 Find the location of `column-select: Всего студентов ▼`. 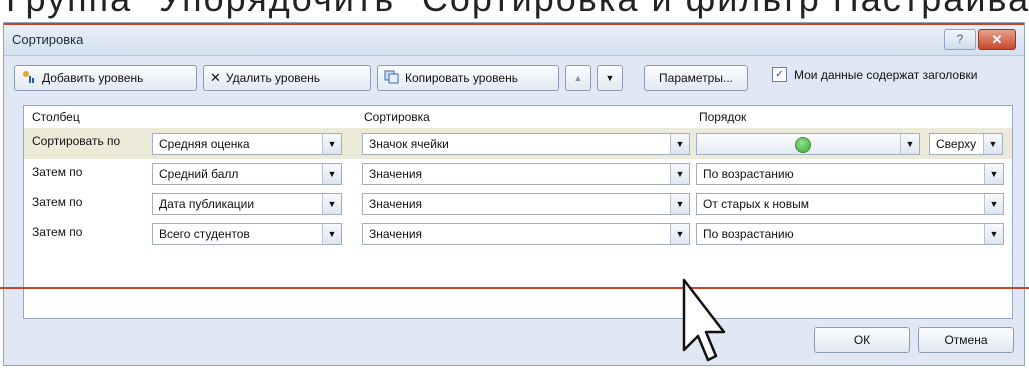

column-select: Всего студентов ▼ is located at coordinates (247, 234).